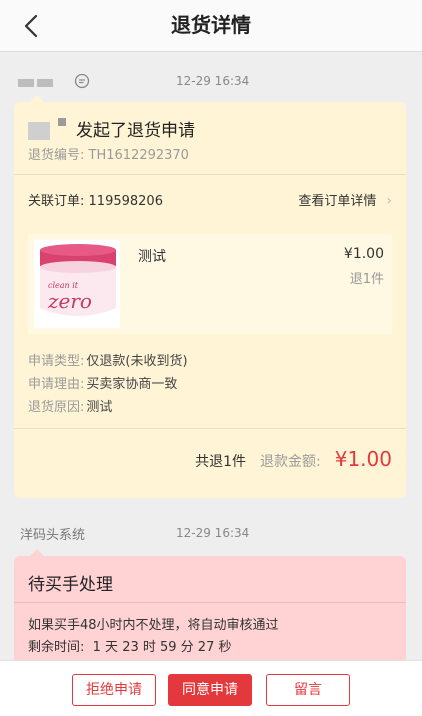 Image resolution: width=422 pixels, height=716 pixels. I want to click on remaining-time: 剩余时间: 1 天 23 时 59 分 27 秒, so click(129, 645).